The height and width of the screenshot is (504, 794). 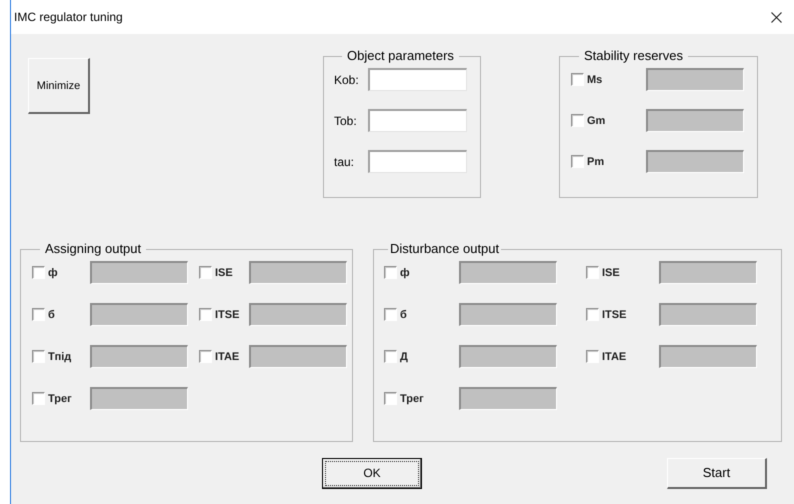 What do you see at coordinates (59, 86) in the screenshot?
I see `minimize-button: Minimize` at bounding box center [59, 86].